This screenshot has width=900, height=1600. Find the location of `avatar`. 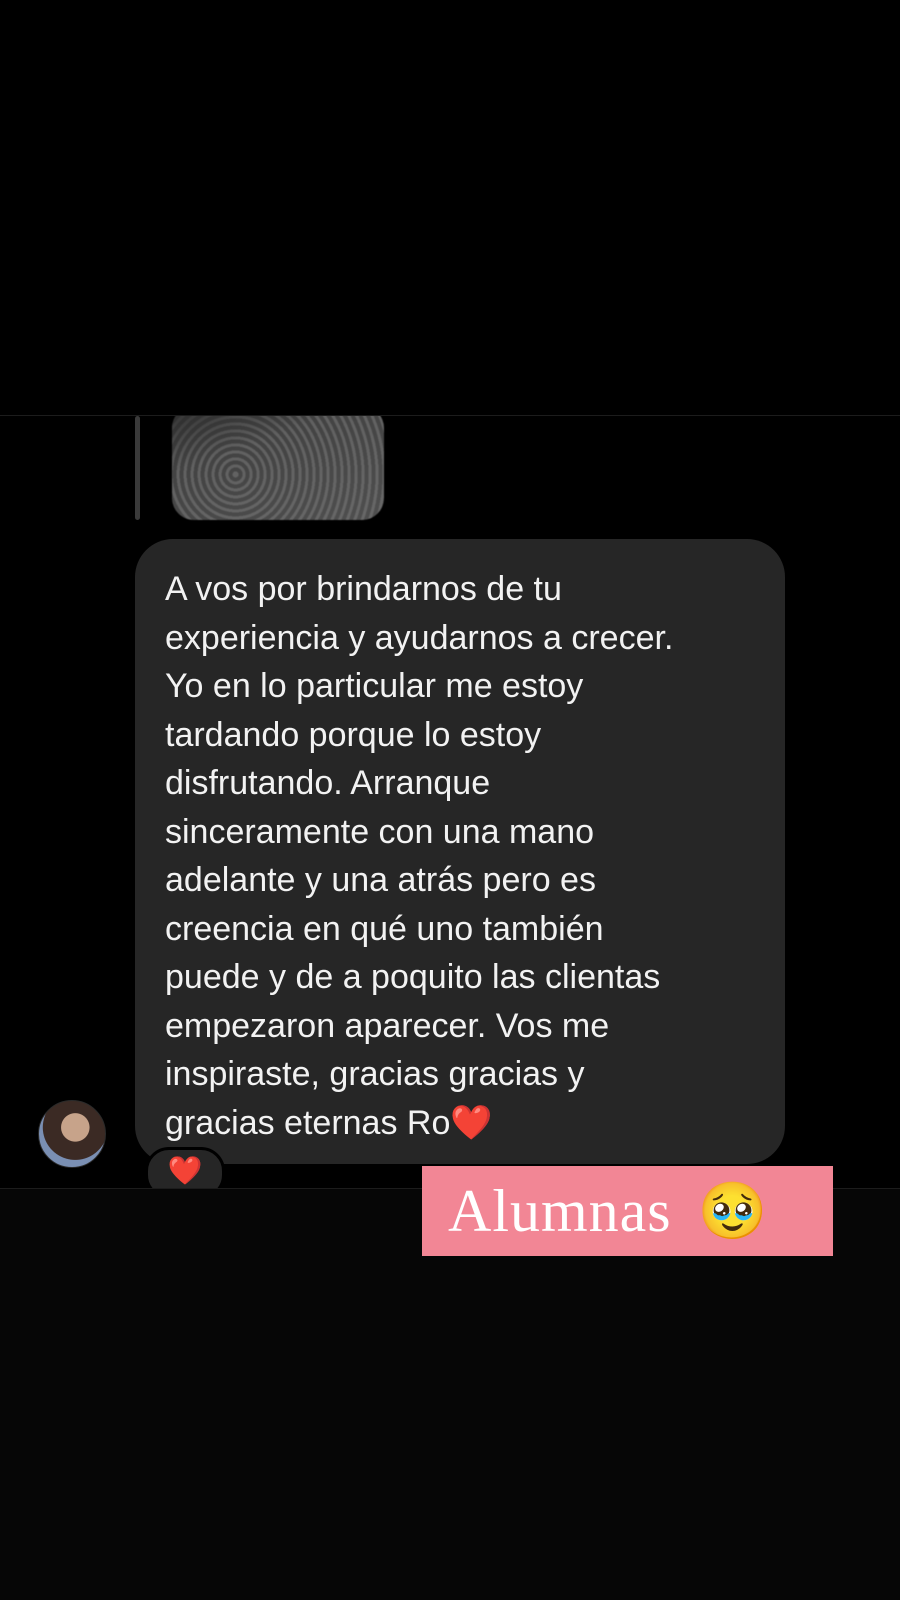

avatar is located at coordinates (72, 1134).